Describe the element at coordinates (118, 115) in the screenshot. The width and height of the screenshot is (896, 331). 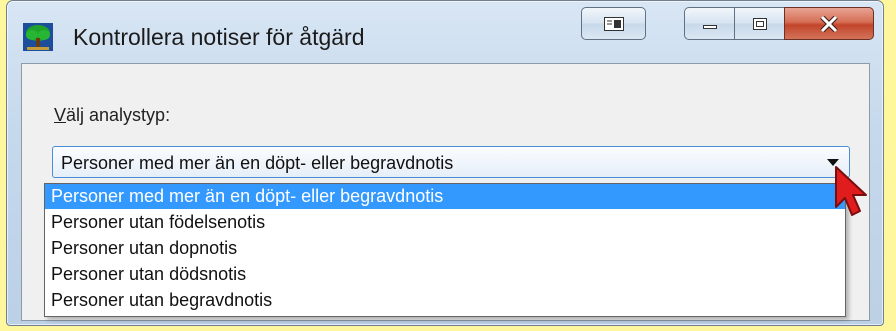
I see `label-text: älj analystyp:` at that location.